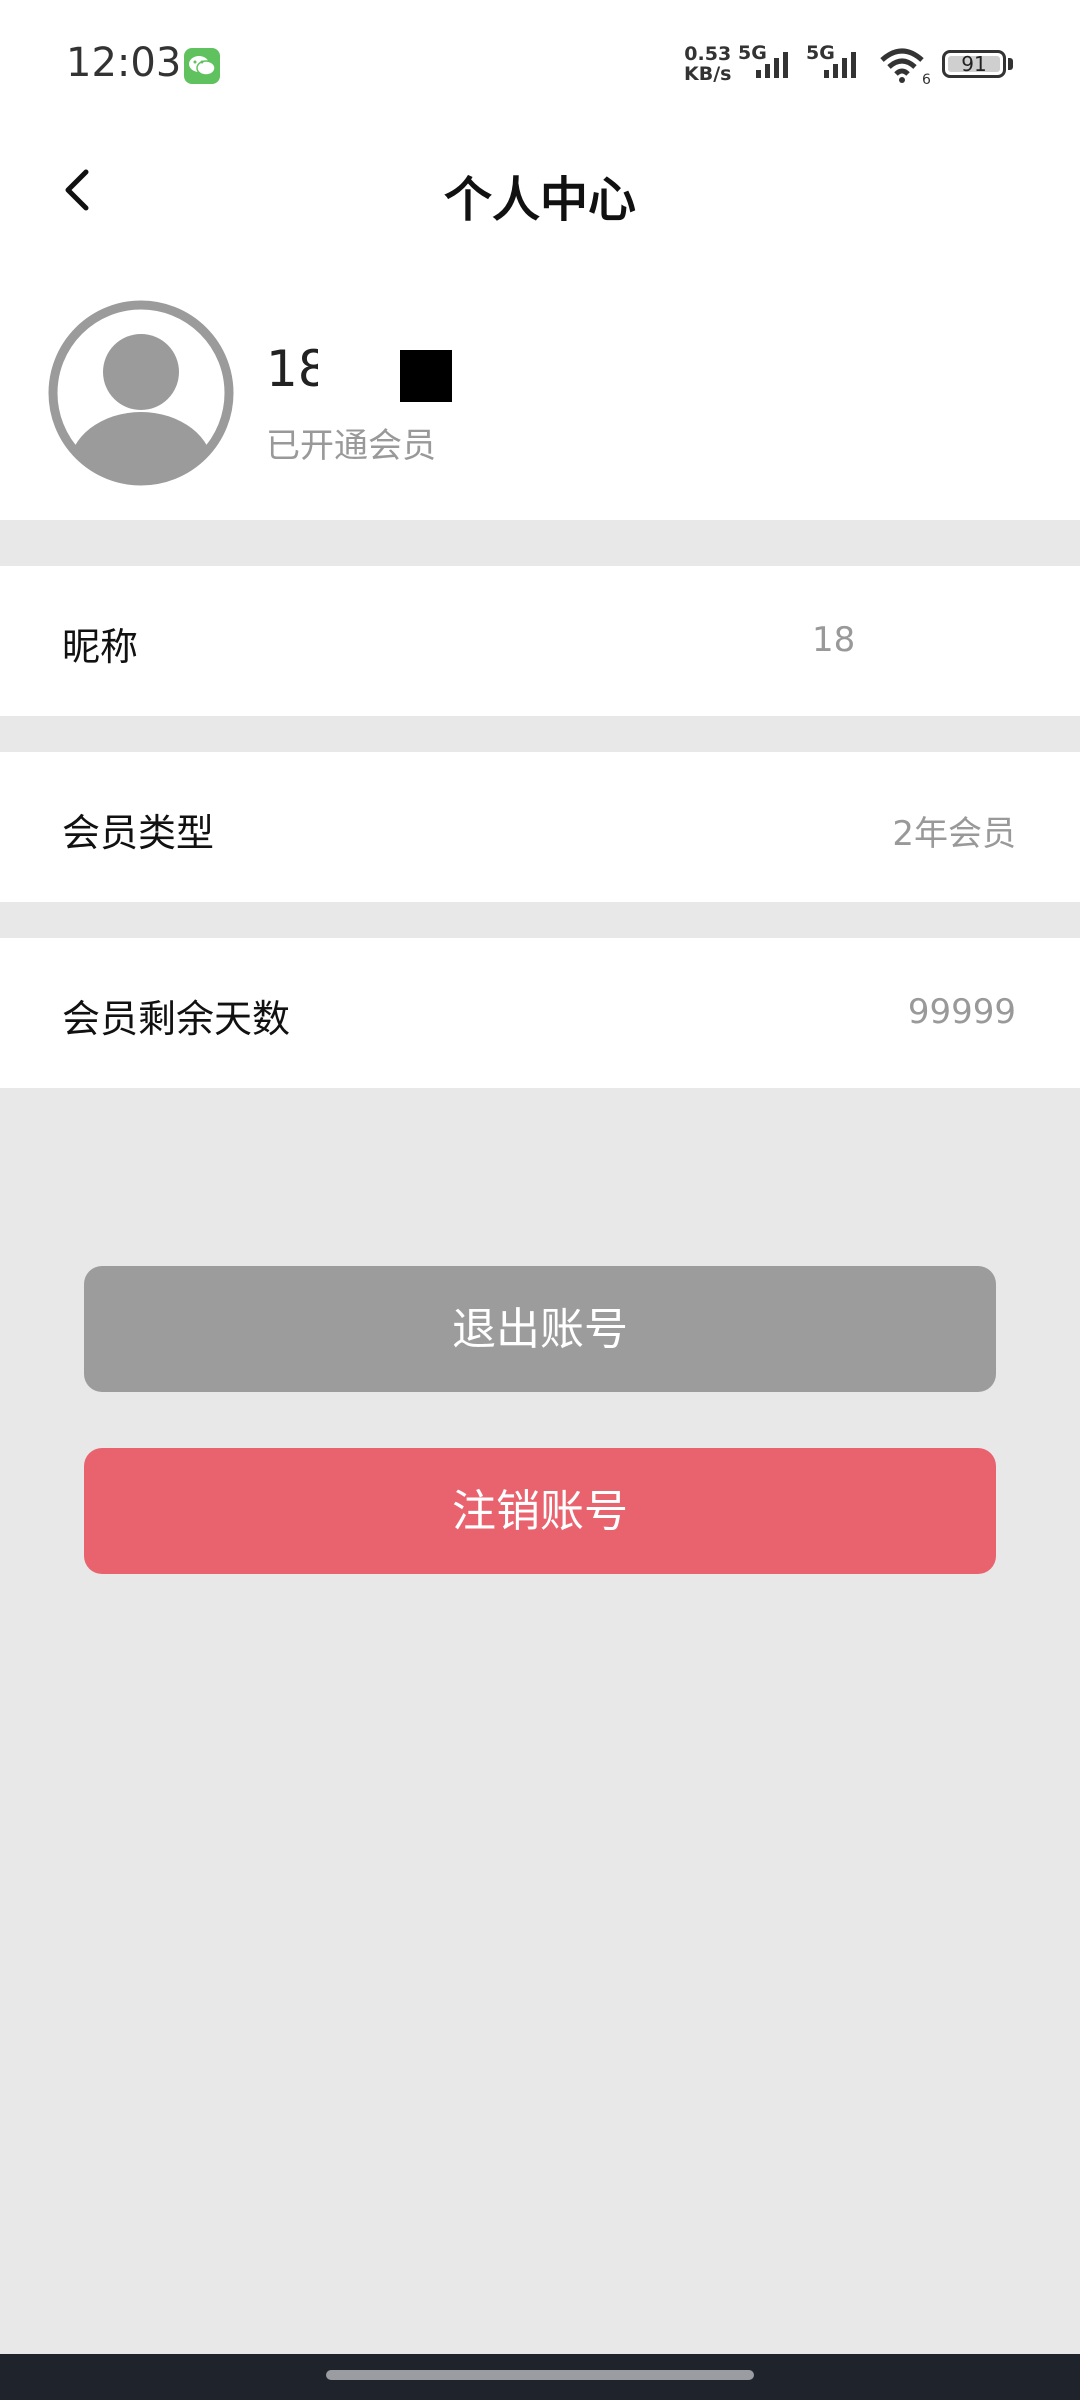 The width and height of the screenshot is (1080, 2400). What do you see at coordinates (141, 393) in the screenshot?
I see `avatar` at bounding box center [141, 393].